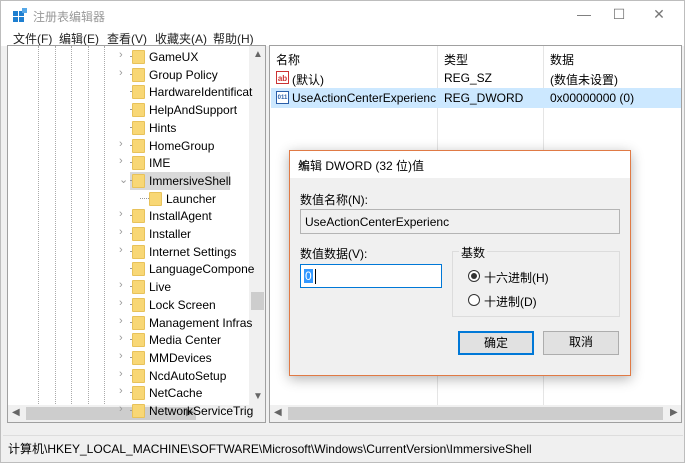 Image resolution: width=685 pixels, height=463 pixels. Describe the element at coordinates (308, 80) in the screenshot. I see `value-name: (默认)` at that location.